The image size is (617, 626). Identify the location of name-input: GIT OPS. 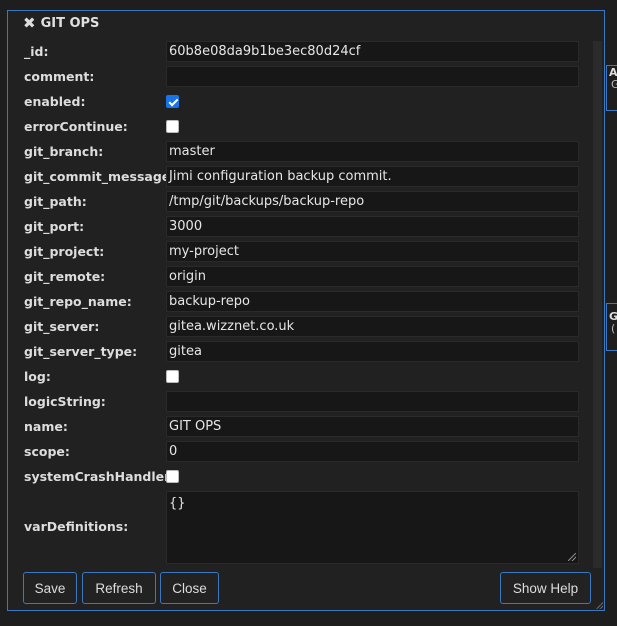
(372, 426).